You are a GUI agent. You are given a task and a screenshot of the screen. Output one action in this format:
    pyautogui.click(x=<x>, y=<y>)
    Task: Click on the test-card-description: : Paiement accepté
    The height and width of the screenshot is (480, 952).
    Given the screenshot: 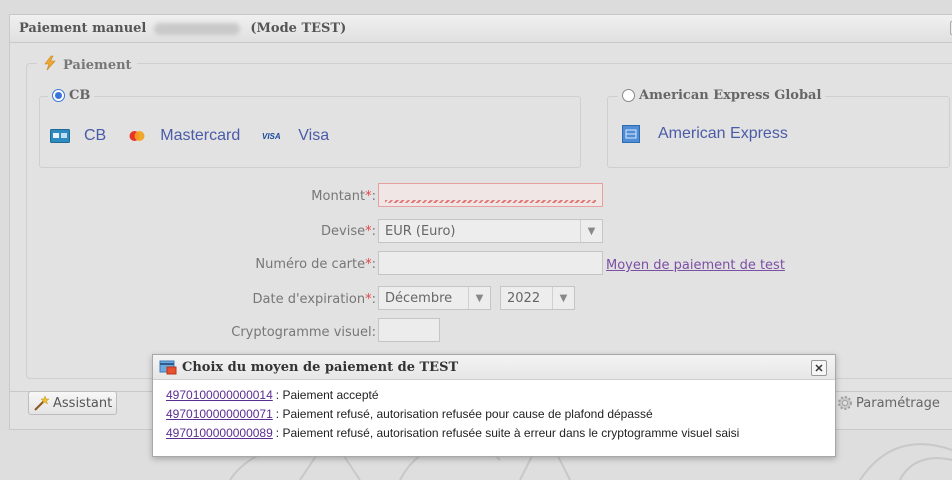 What is the action you would take?
    pyautogui.click(x=327, y=394)
    